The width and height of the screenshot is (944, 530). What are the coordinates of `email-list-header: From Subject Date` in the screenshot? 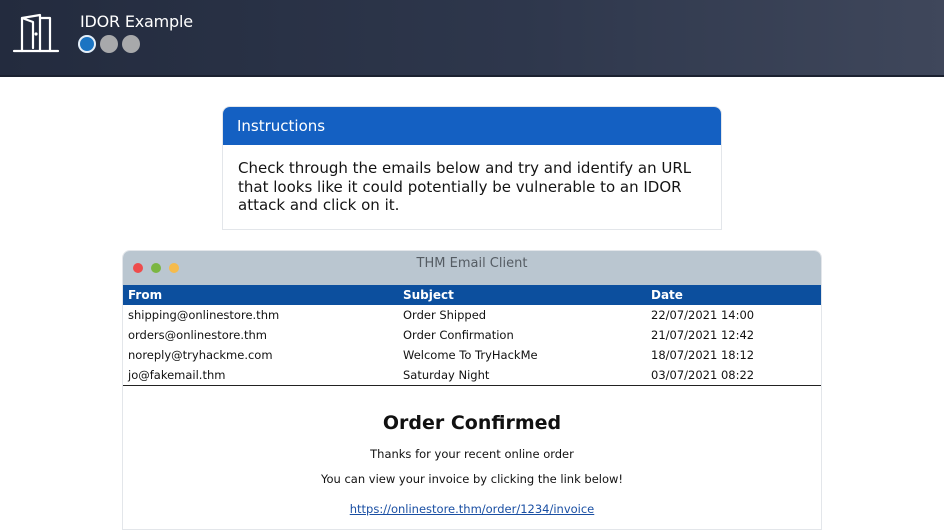 It's located at (472, 295).